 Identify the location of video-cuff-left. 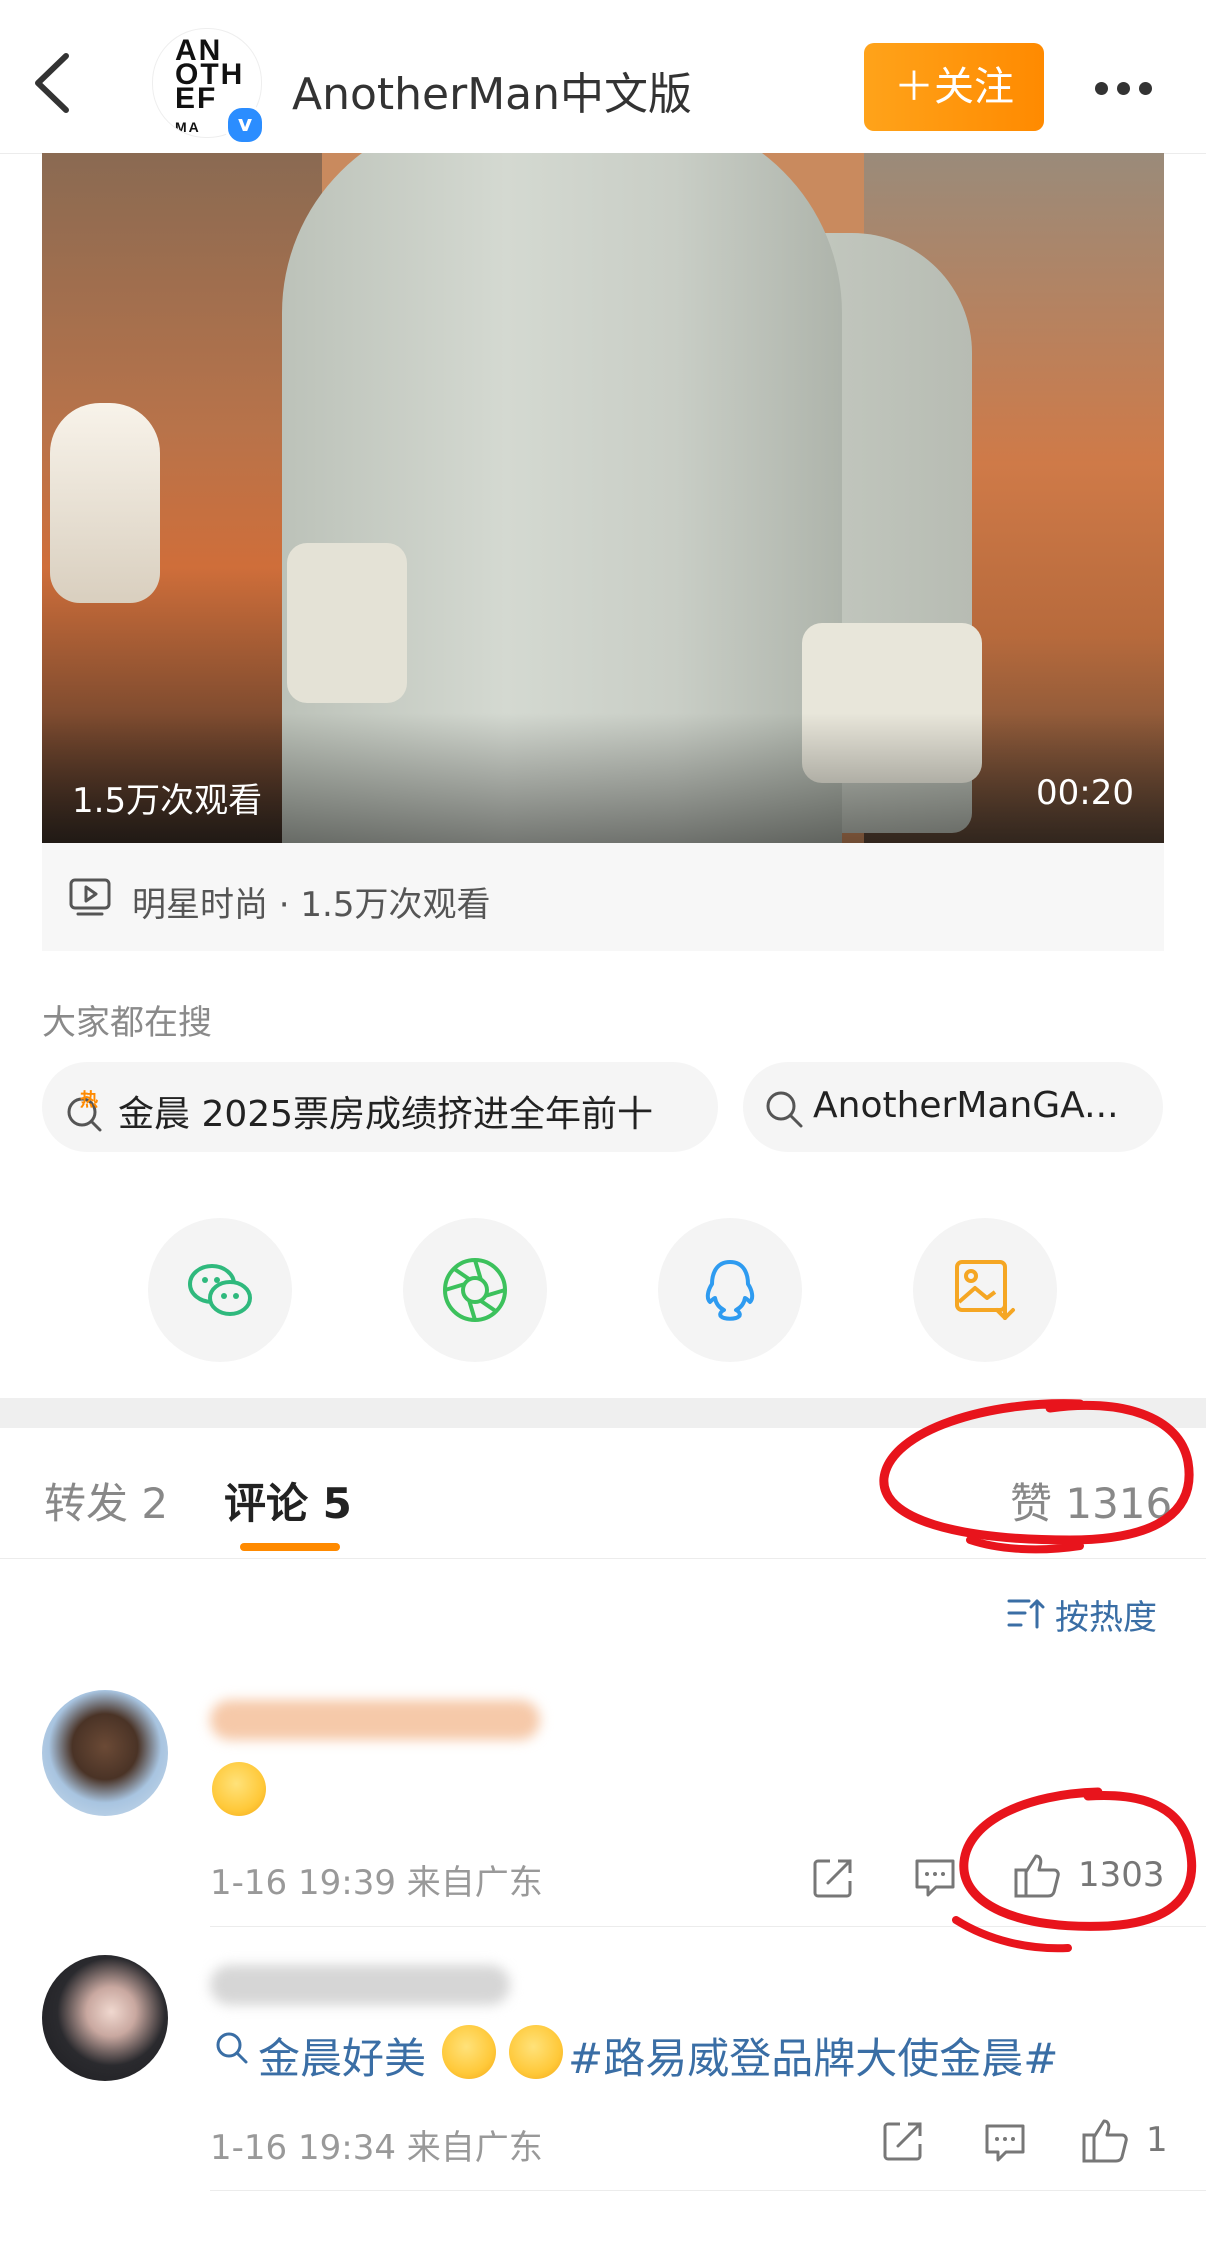
(347, 623).